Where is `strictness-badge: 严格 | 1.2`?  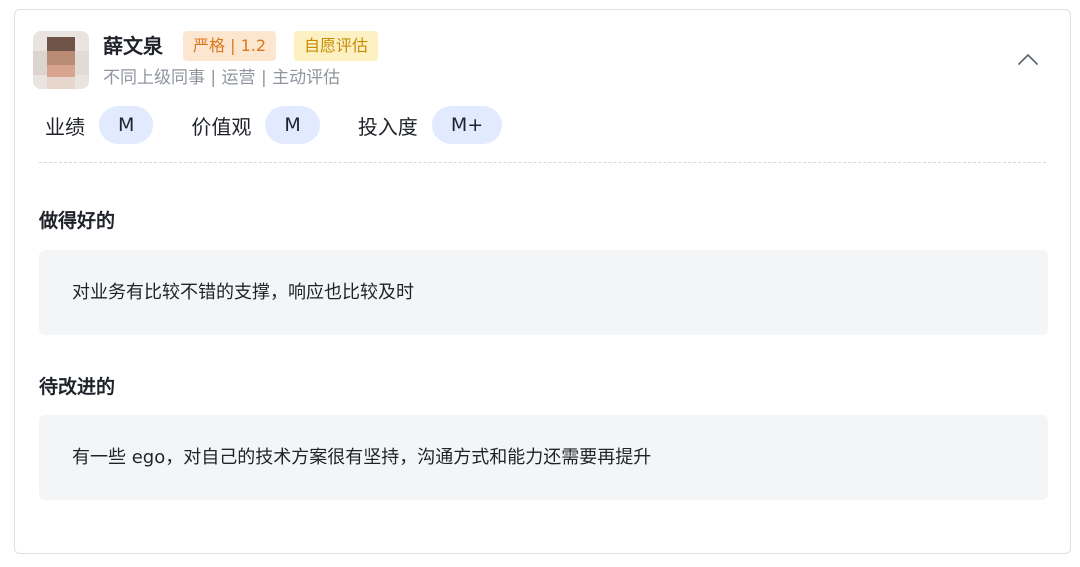
strictness-badge: 严格 | 1.2 is located at coordinates (230, 46).